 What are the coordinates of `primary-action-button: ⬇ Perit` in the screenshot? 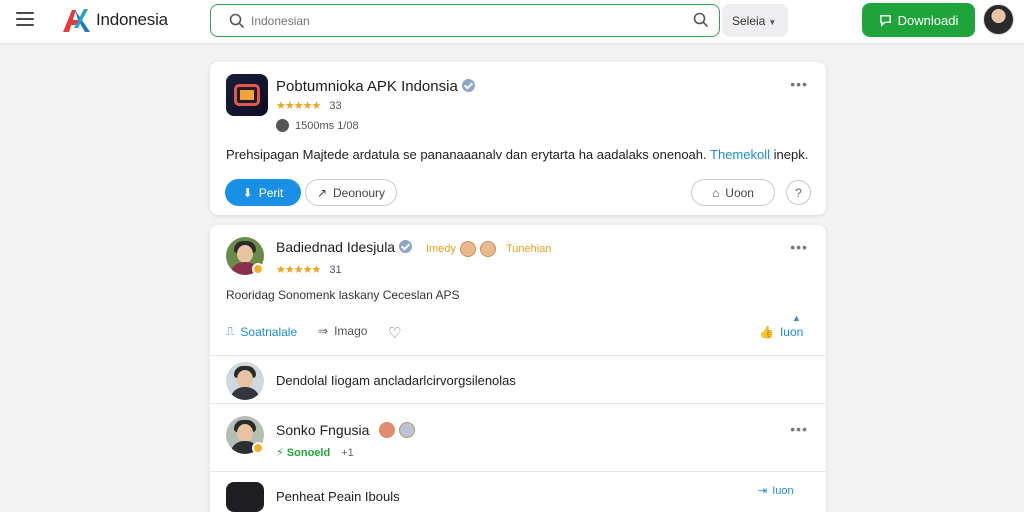 It's located at (263, 192).